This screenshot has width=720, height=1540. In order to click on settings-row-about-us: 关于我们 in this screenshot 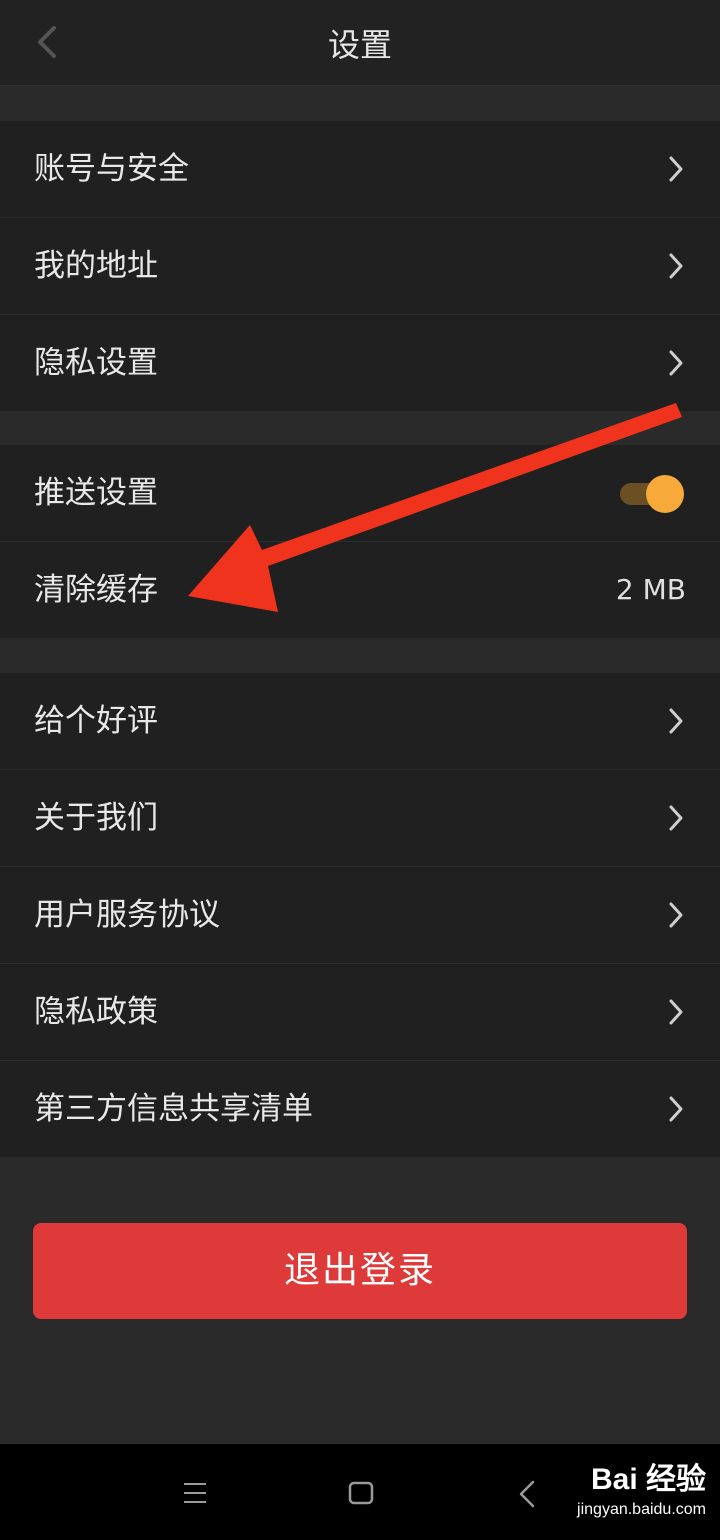, I will do `click(360, 818)`.